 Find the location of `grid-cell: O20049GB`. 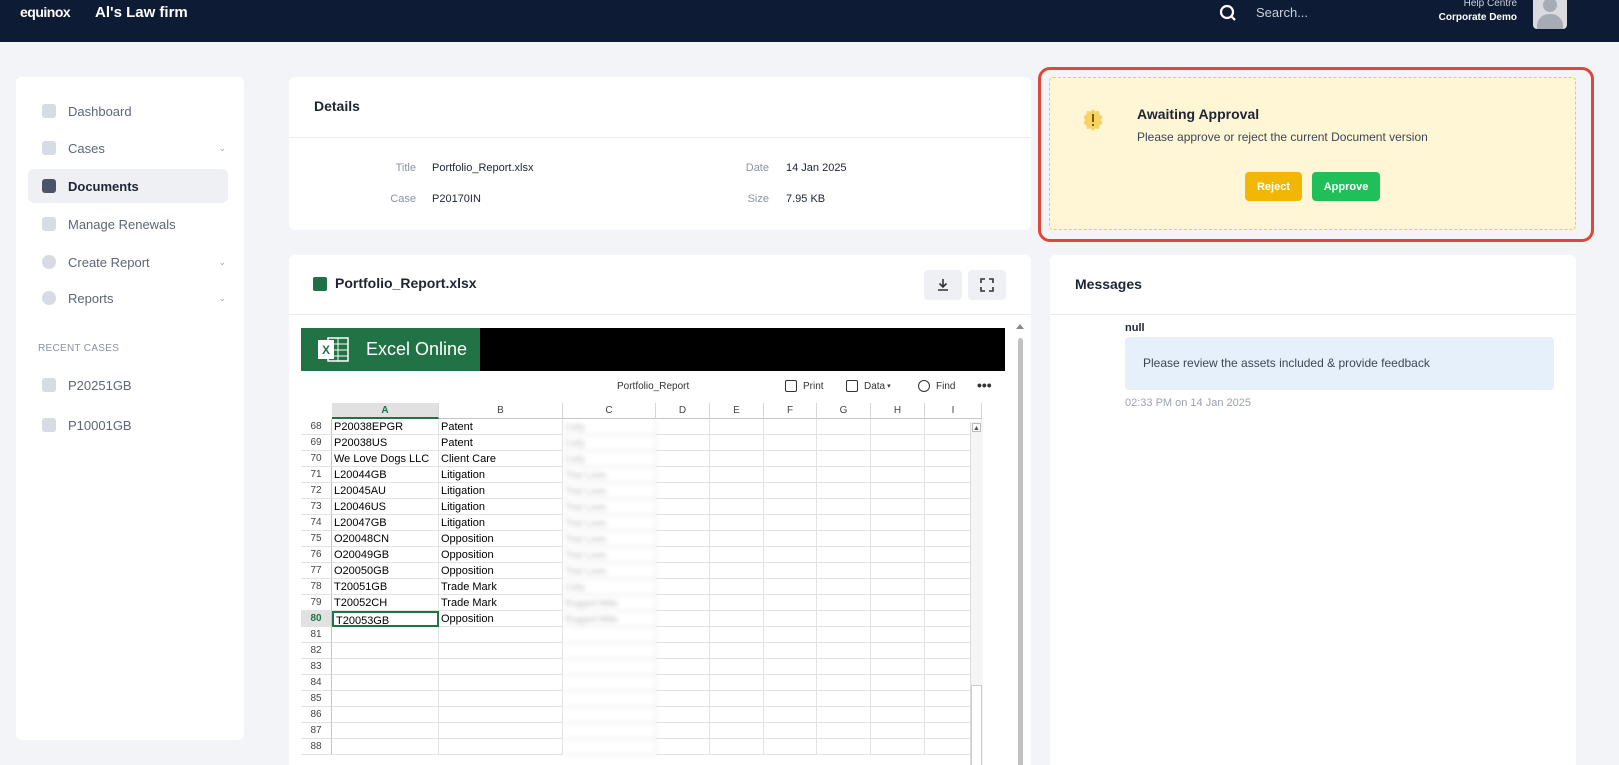

grid-cell: O20049GB is located at coordinates (385, 555).